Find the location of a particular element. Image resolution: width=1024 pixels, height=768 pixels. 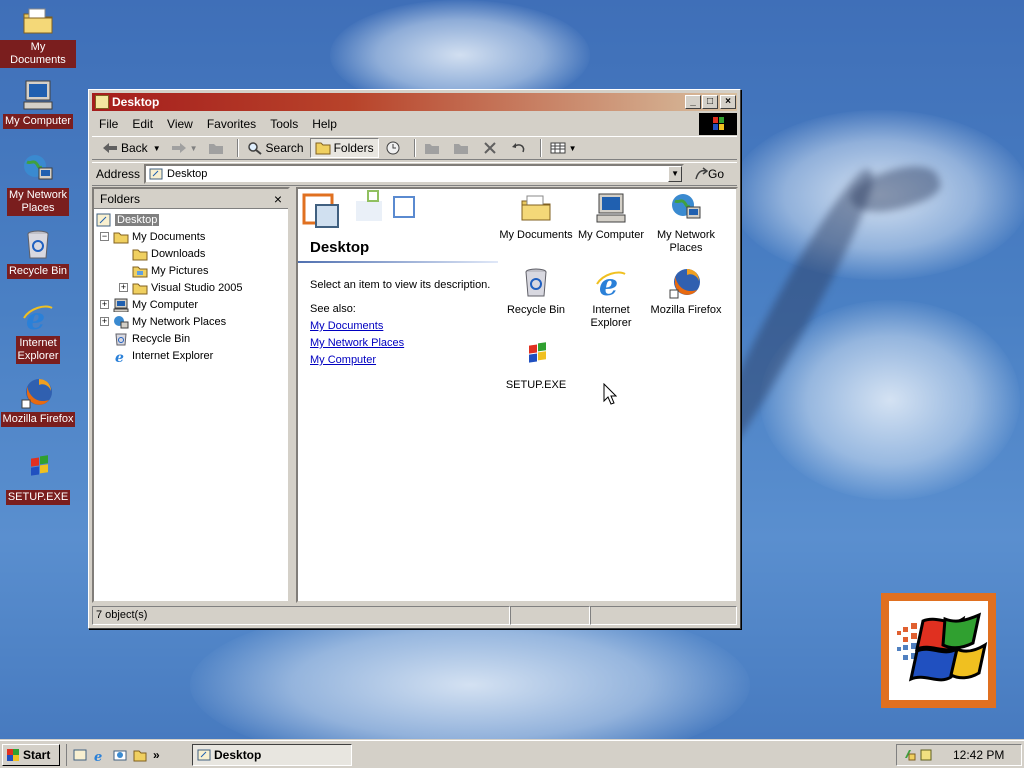

folder-icon is located at coordinates (140, 254).